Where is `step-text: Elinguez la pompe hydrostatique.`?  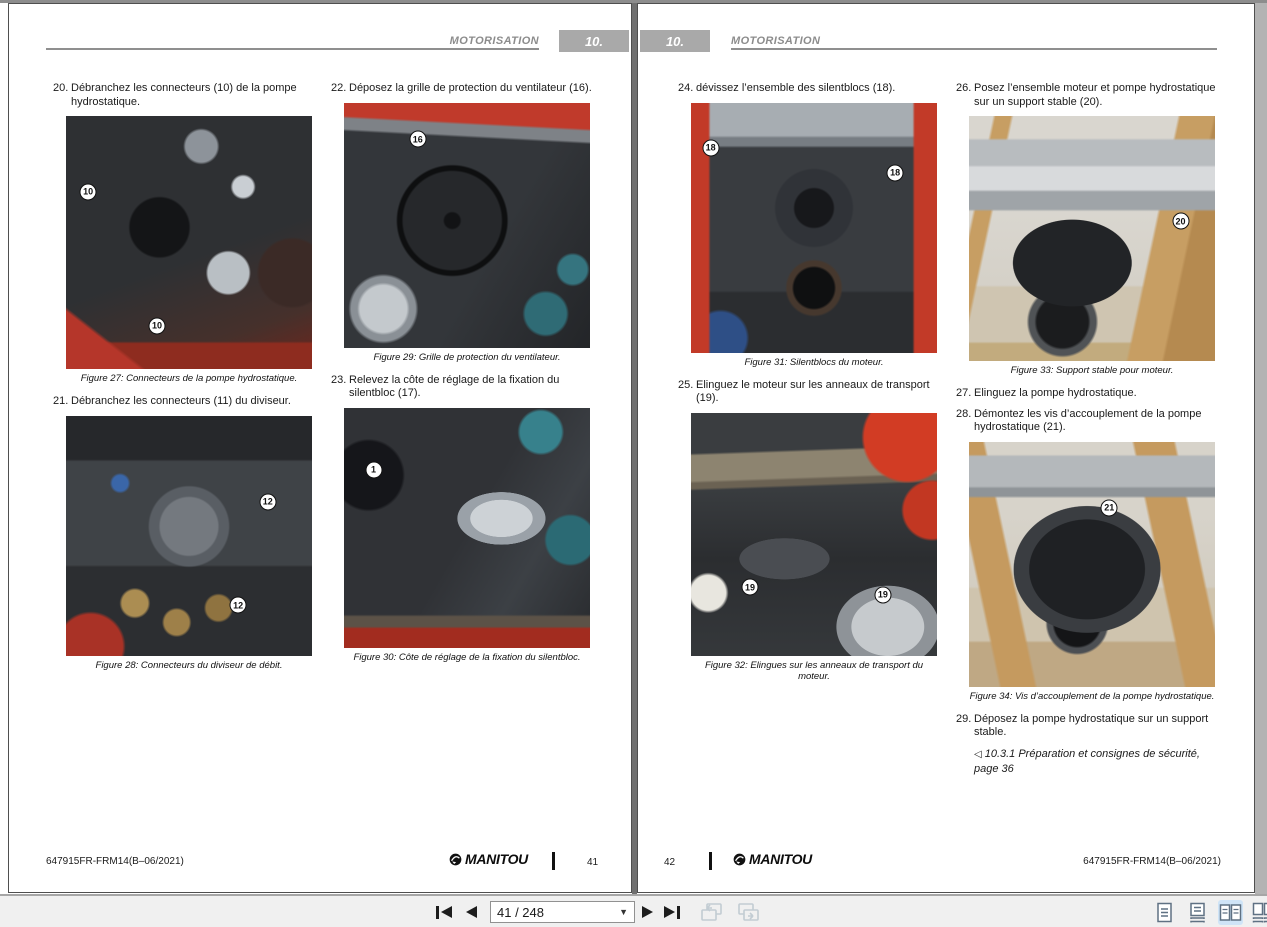
step-text: Elinguez la pompe hydrostatique. is located at coordinates (1055, 393).